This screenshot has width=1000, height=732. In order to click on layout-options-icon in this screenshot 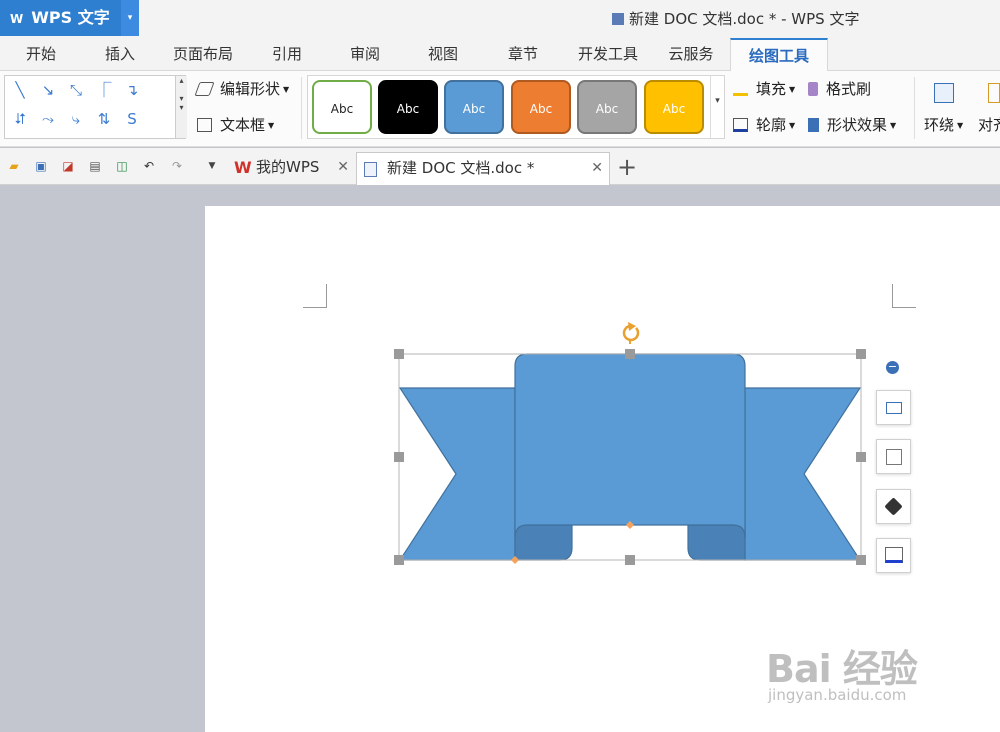, I will do `click(893, 408)`.